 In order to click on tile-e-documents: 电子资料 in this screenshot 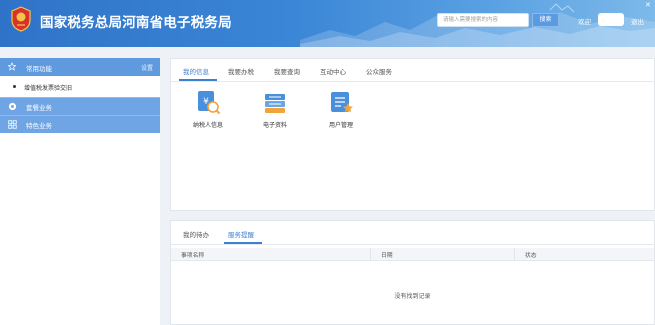, I will do `click(275, 119)`.